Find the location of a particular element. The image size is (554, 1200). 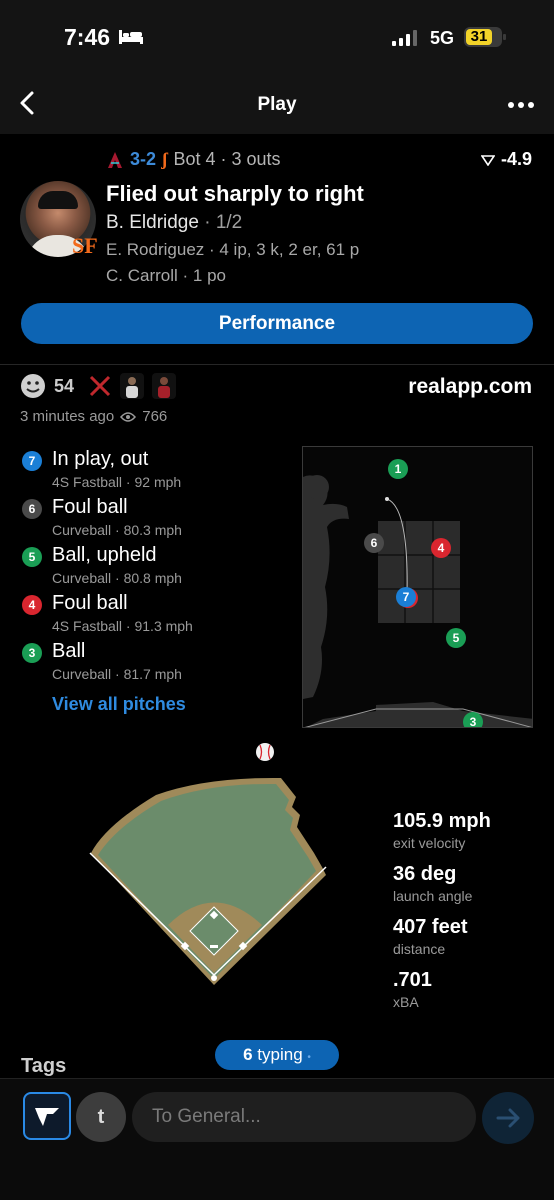

pitch-number-badge: 6 is located at coordinates (32, 509).